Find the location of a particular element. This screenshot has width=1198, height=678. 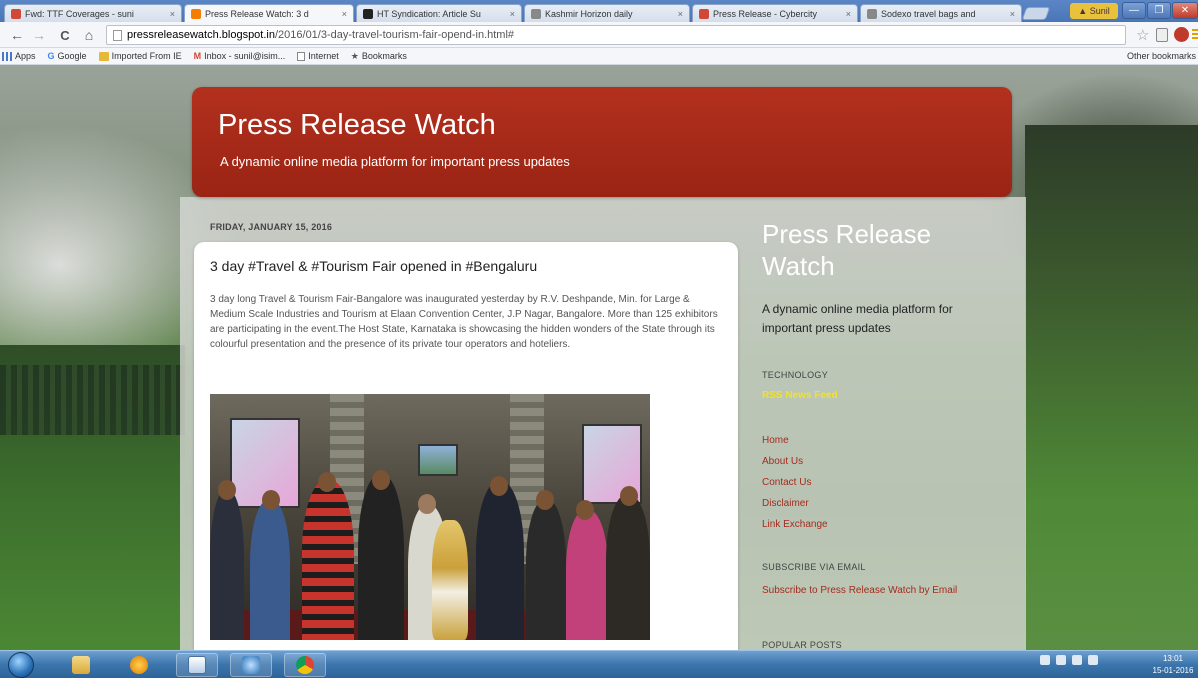

sidebar-link-home: Home is located at coordinates (775, 440).